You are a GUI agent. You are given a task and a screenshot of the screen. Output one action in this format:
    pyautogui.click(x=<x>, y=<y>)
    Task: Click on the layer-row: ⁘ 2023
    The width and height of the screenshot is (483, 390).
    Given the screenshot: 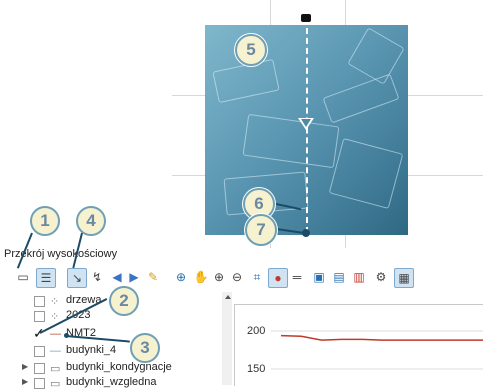 What is the action you would take?
    pyautogui.click(x=111, y=316)
    